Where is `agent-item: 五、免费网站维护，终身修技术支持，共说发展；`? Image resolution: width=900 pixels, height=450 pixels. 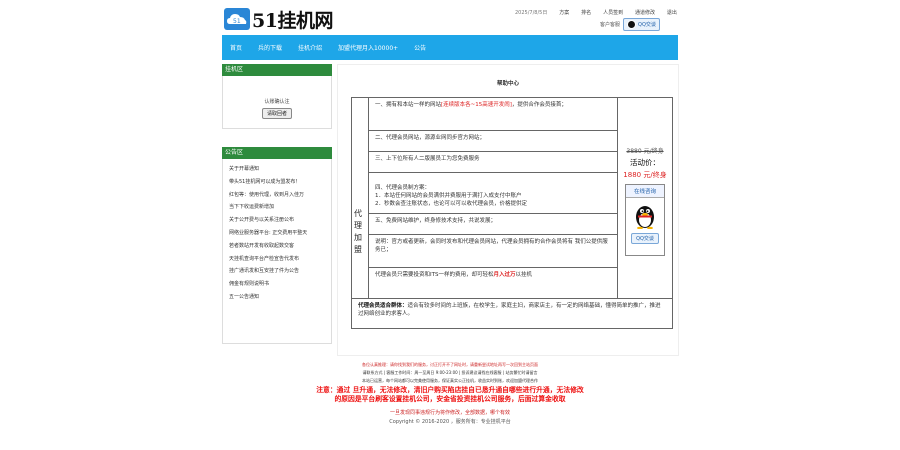
agent-item: 五、免费网站维护，终身修技术支持，共说发展； is located at coordinates (493, 224).